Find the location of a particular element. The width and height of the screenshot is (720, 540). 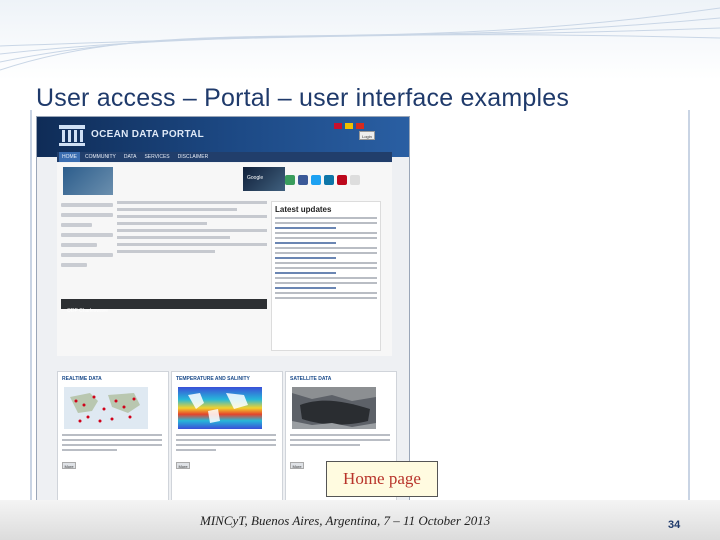

left-panel is located at coordinates (87, 253).